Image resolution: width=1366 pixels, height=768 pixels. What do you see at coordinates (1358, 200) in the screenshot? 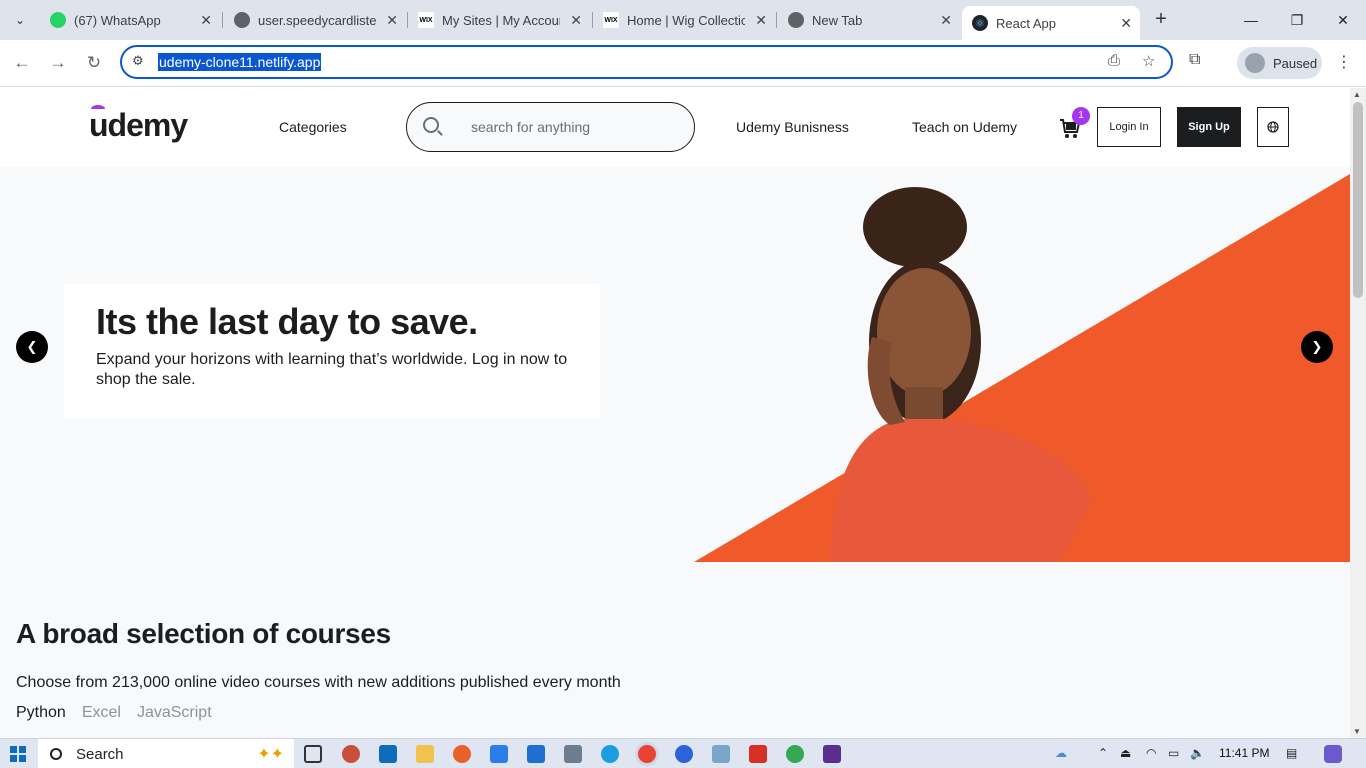
I see `scrollbar-thumb` at bounding box center [1358, 200].